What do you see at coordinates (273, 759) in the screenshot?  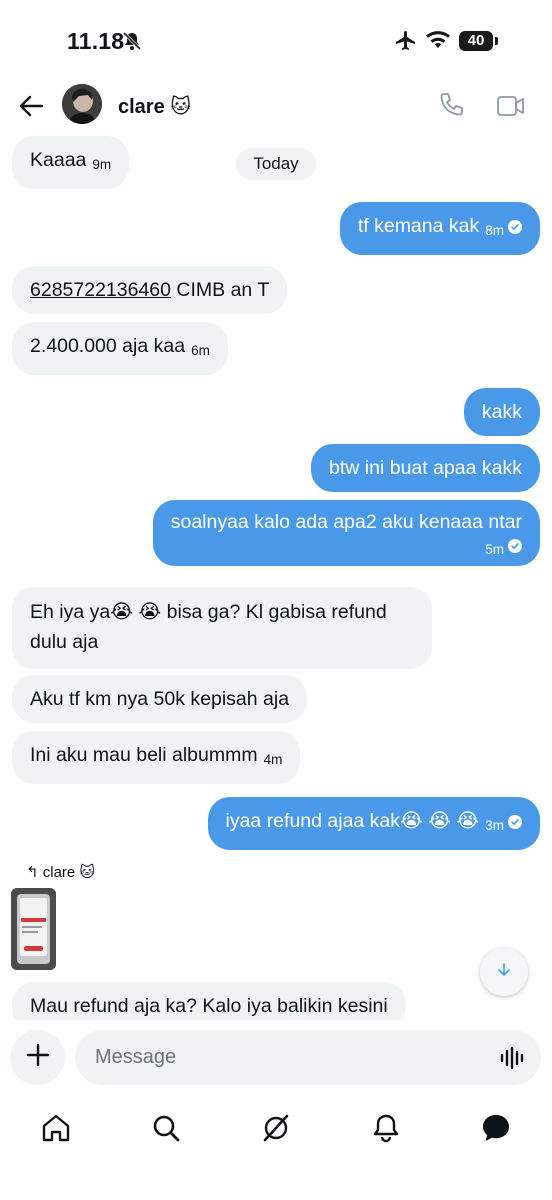 I see `message-time: 4m` at bounding box center [273, 759].